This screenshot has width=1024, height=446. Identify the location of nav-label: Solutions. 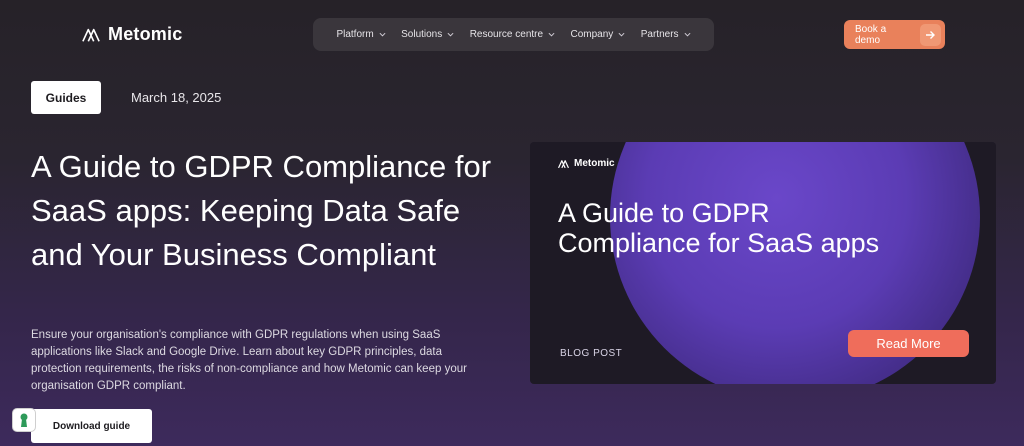
(422, 34).